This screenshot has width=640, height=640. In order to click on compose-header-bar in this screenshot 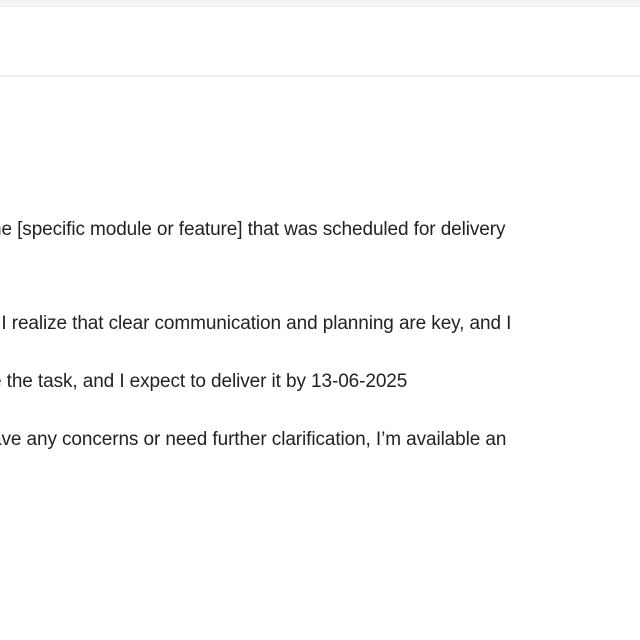, I will do `click(320, 42)`.